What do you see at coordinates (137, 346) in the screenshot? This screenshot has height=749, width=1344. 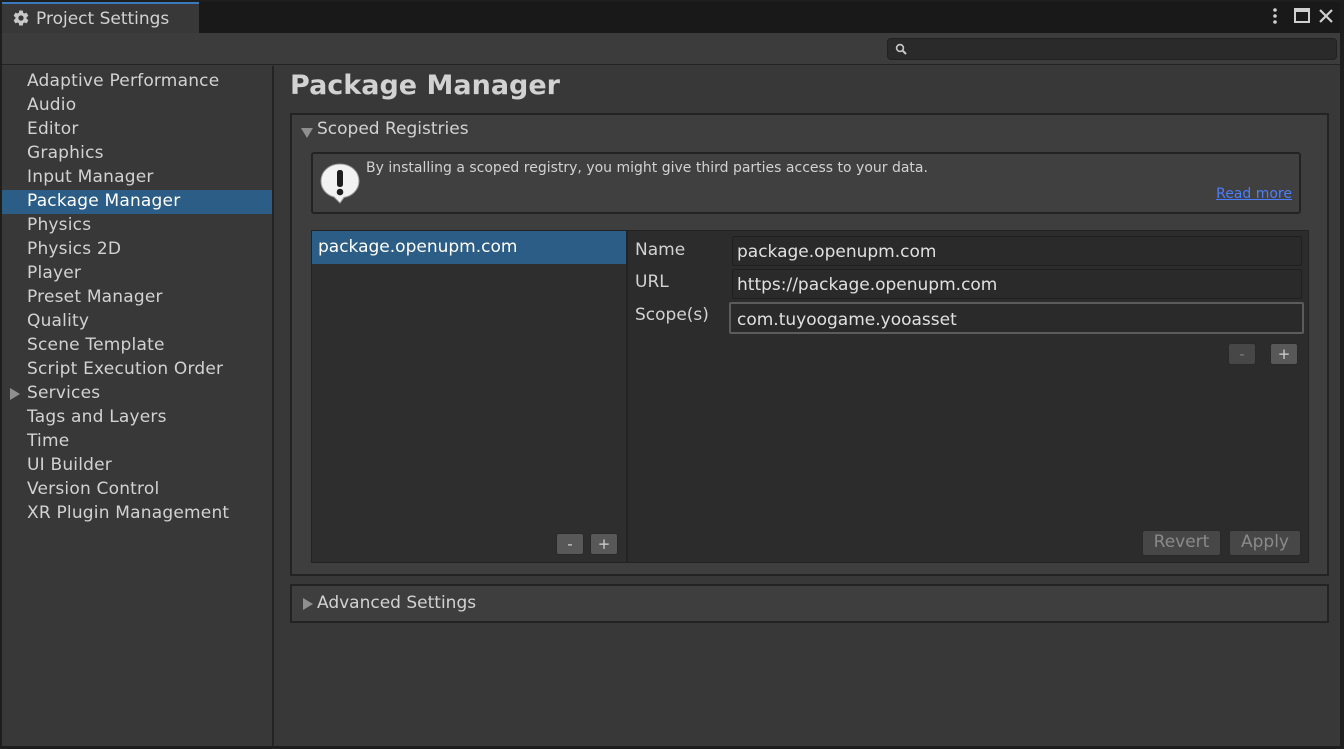 I see `sidebar-item-scene-template: Scene Template` at bounding box center [137, 346].